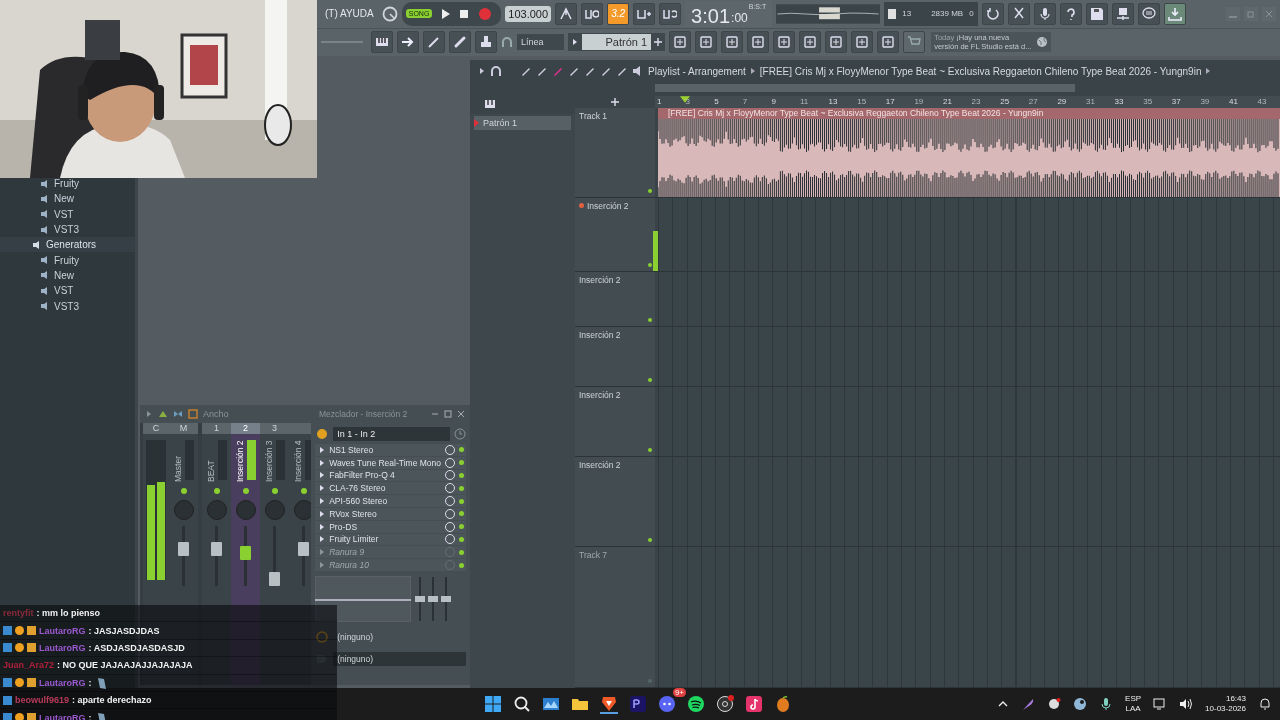 This screenshot has height=720, width=1280. I want to click on cpu-value: 13, so click(907, 14).